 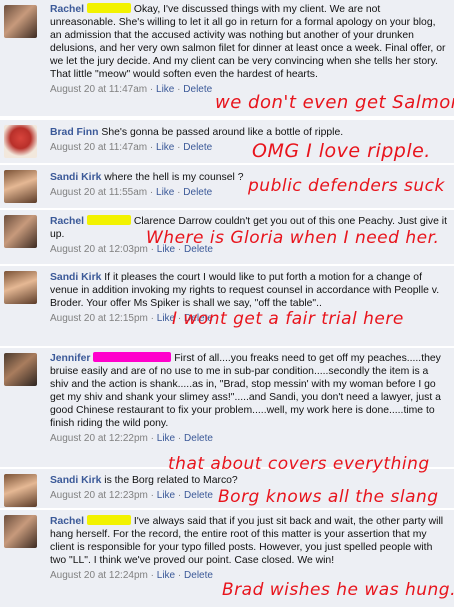 What do you see at coordinates (171, 480) in the screenshot?
I see `comment-text: is the Borg related to Marco?` at bounding box center [171, 480].